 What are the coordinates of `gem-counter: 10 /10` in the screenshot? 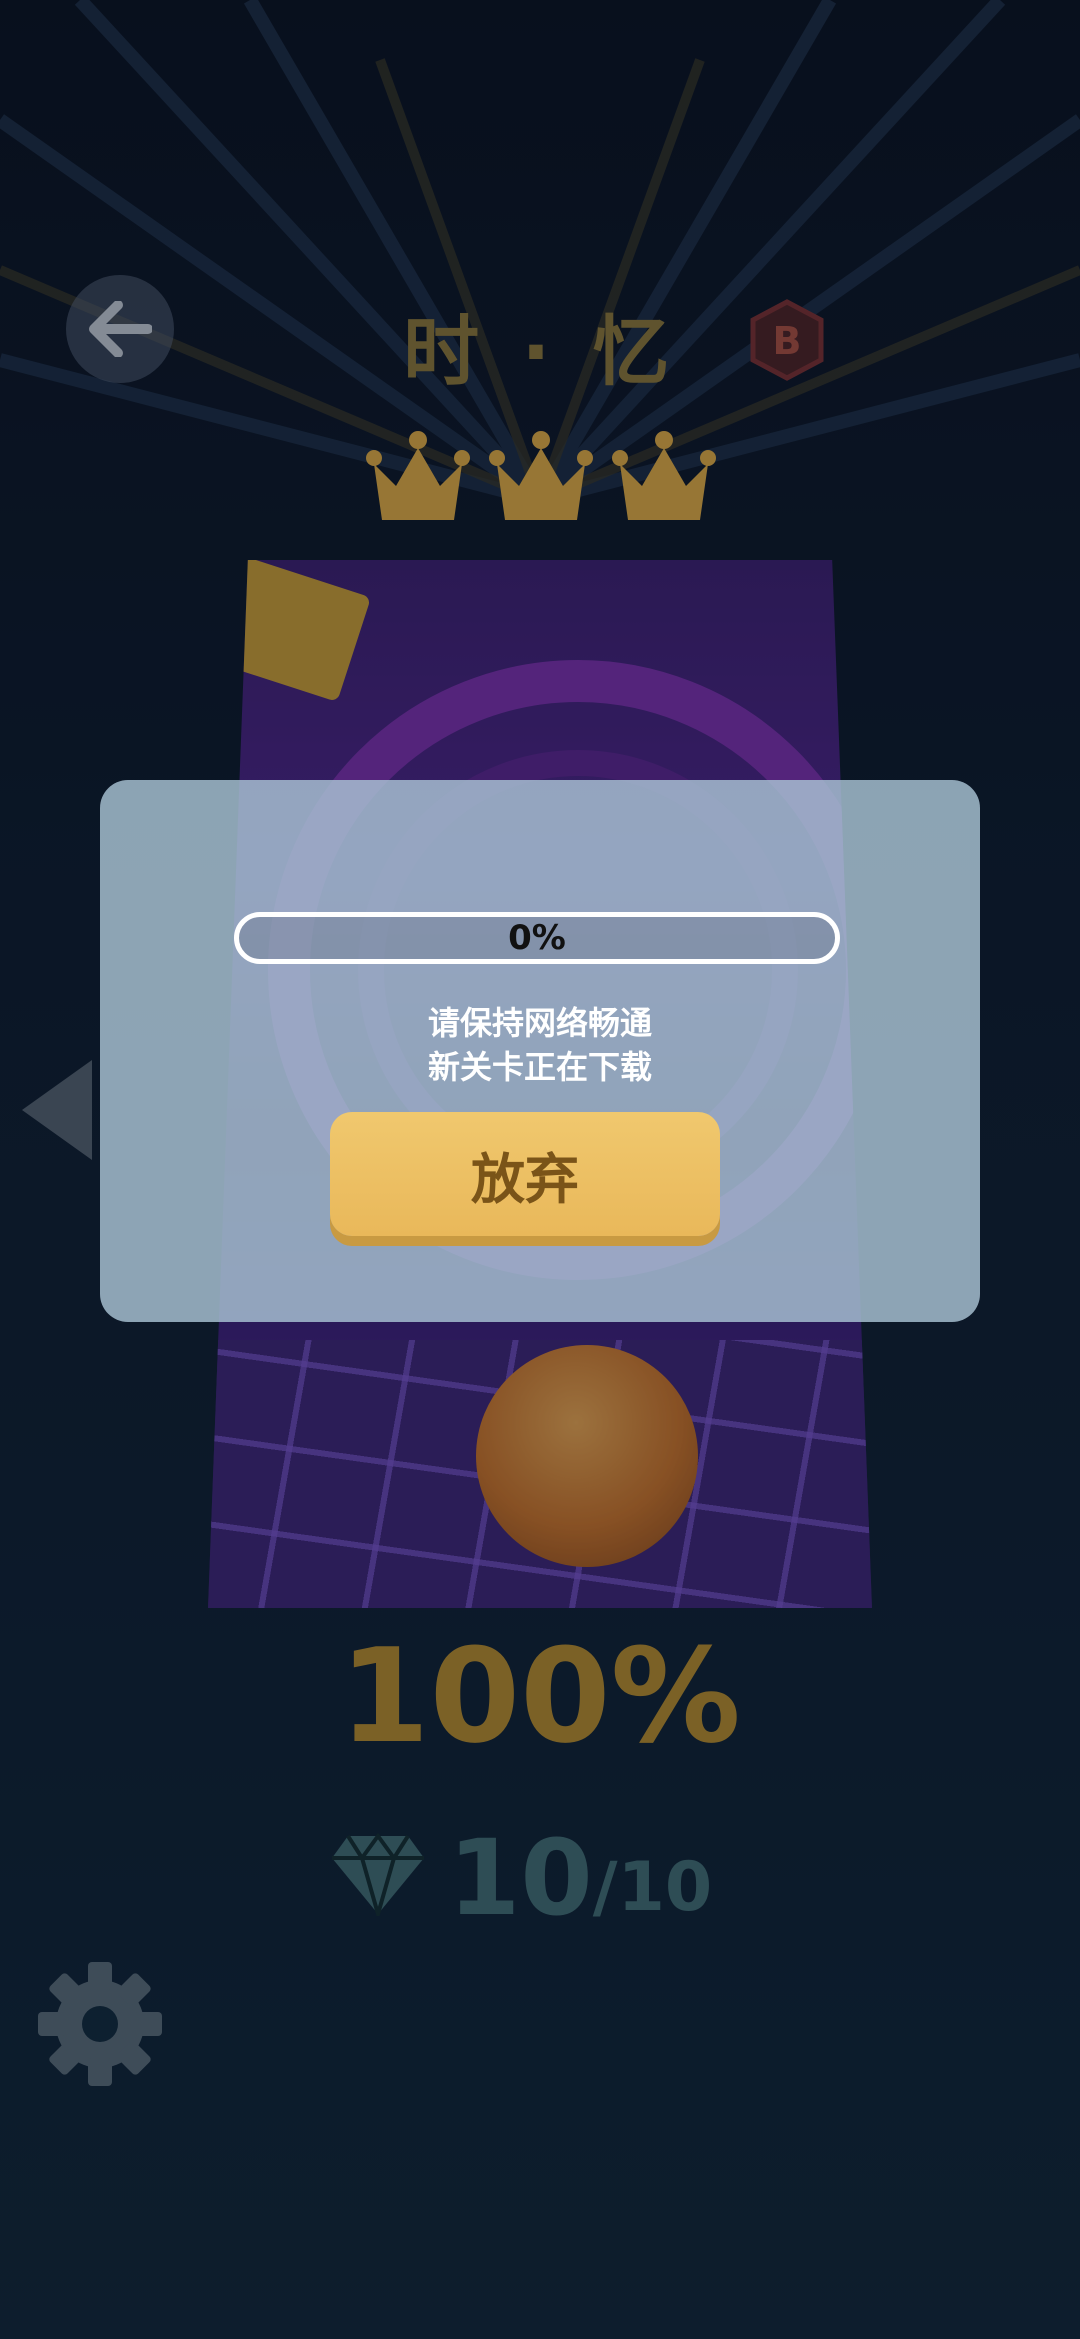 It's located at (521, 1870).